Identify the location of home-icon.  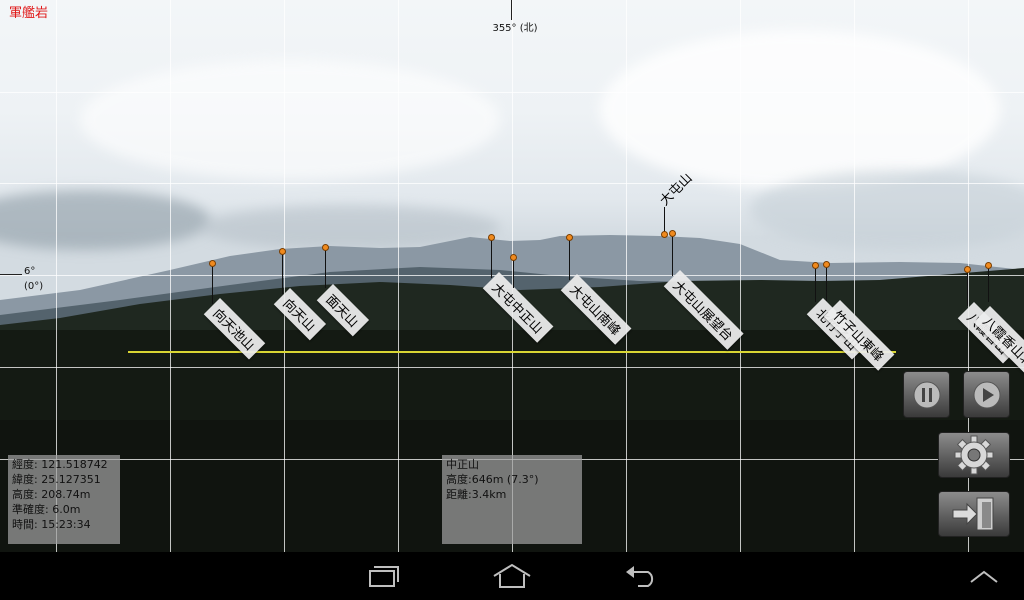
(512, 575).